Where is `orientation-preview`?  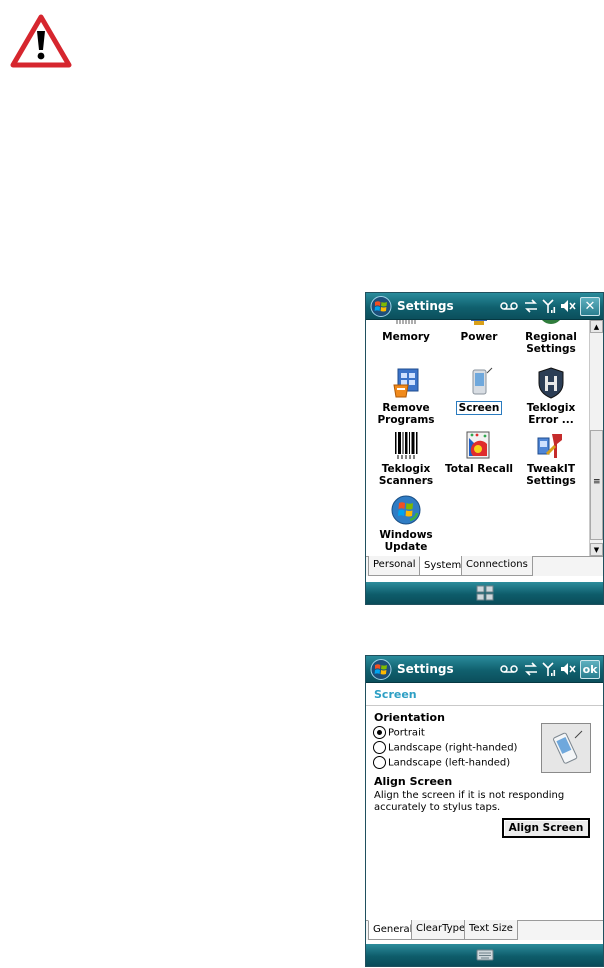 orientation-preview is located at coordinates (566, 748).